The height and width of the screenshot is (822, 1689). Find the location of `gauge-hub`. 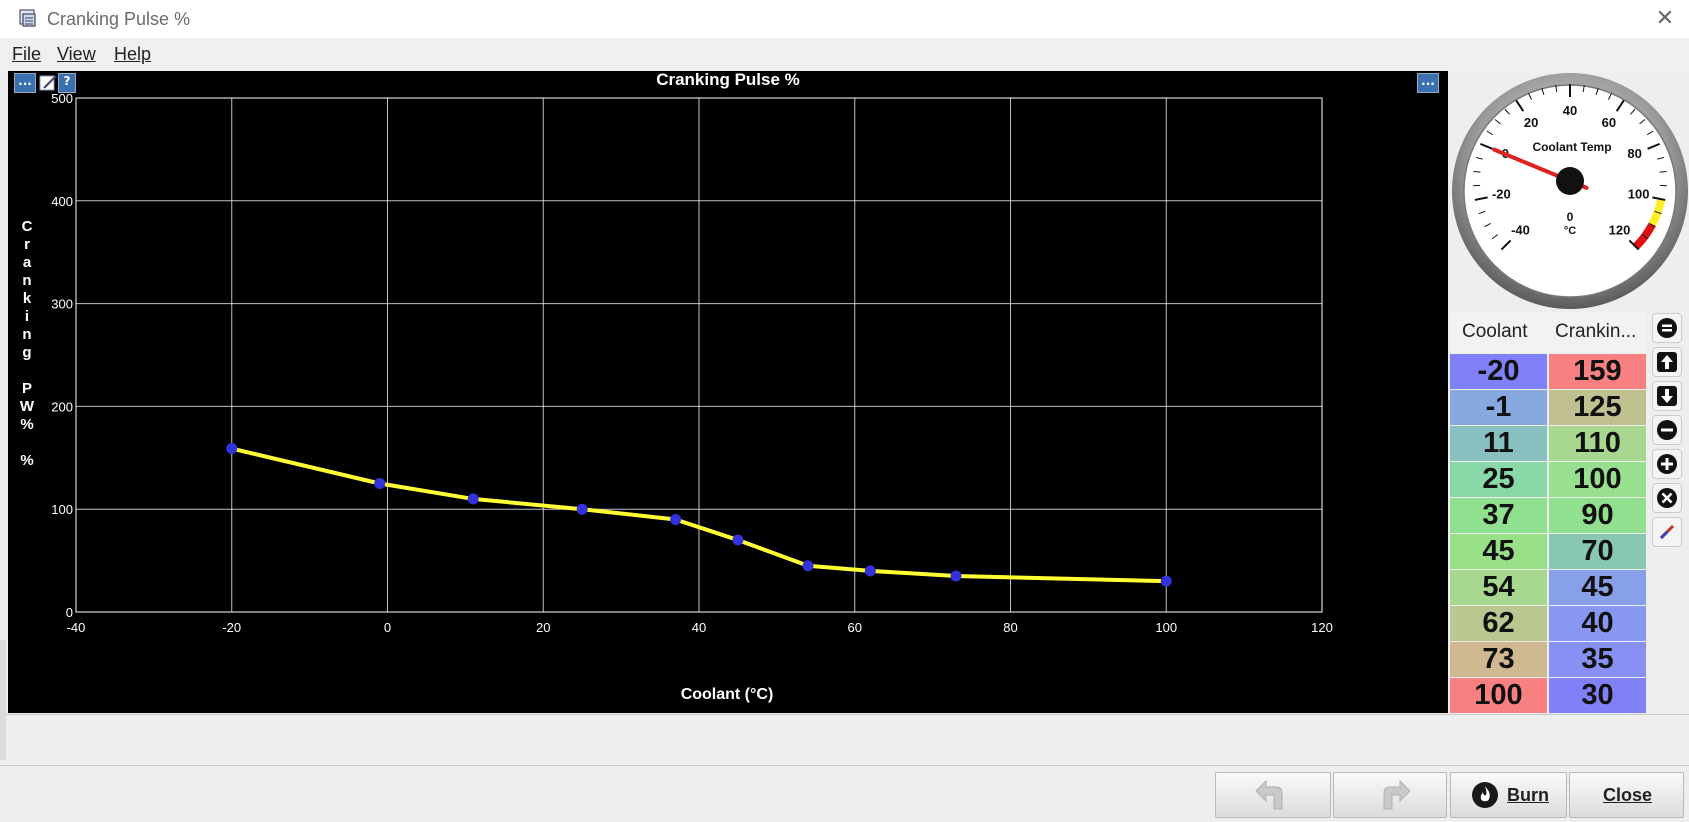

gauge-hub is located at coordinates (1570, 181).